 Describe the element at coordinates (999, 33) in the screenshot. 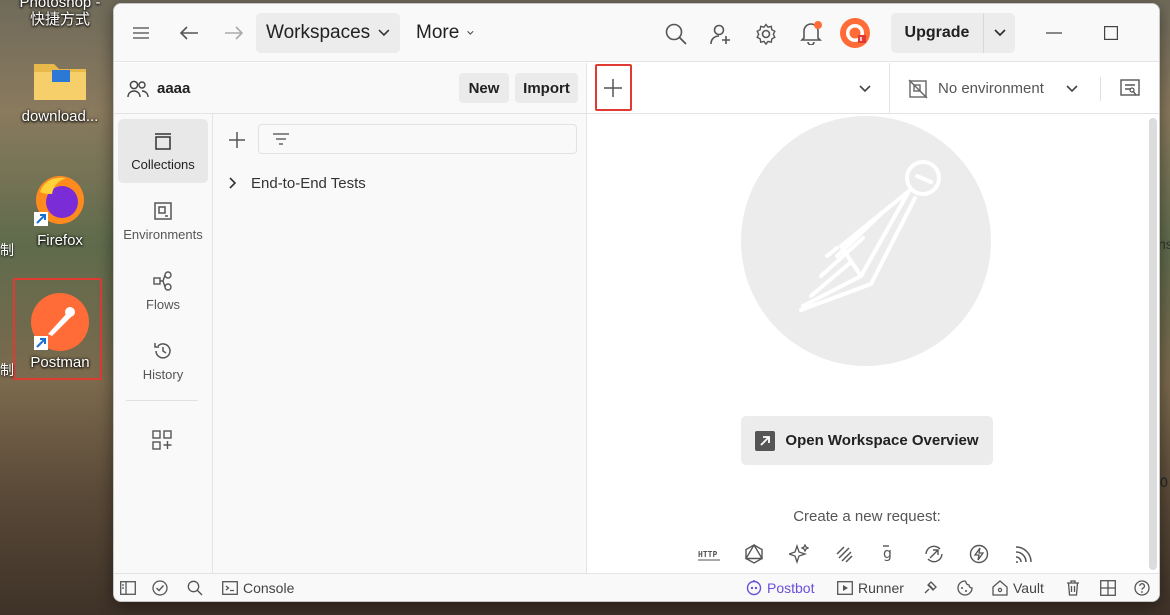

I see `upgrade-dropdown-button` at that location.